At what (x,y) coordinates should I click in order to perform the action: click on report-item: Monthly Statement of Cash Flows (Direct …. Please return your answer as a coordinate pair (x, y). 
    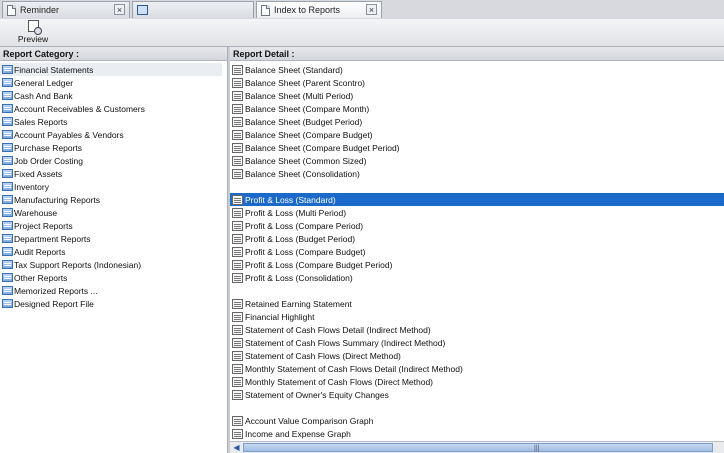
    Looking at the image, I should click on (477, 381).